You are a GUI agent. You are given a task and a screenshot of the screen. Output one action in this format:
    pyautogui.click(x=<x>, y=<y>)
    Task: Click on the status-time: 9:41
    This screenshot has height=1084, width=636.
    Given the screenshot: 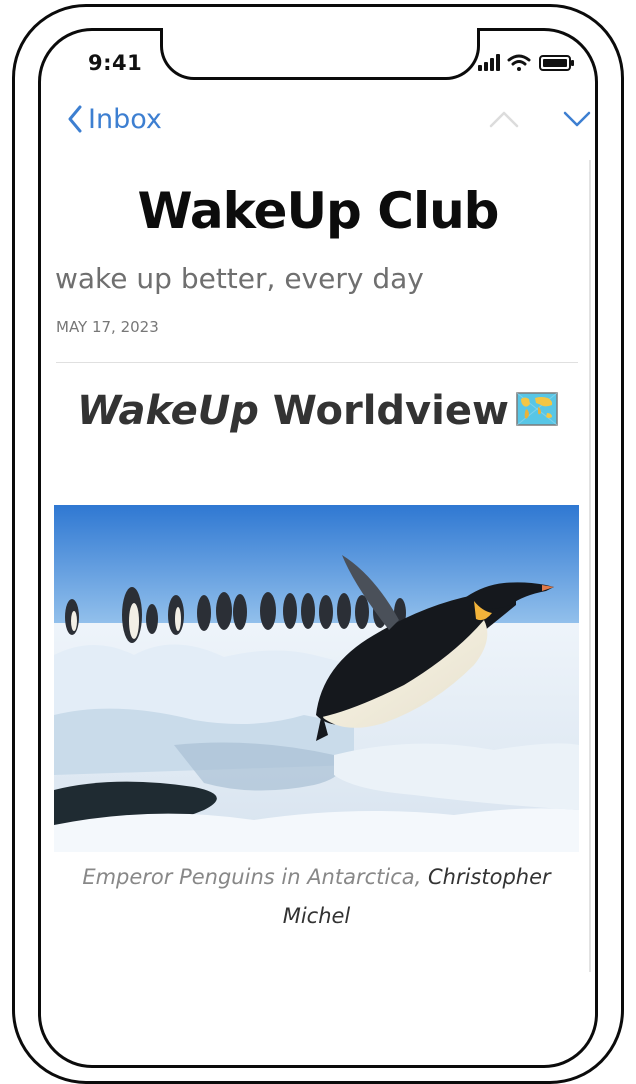 What is the action you would take?
    pyautogui.click(x=115, y=63)
    